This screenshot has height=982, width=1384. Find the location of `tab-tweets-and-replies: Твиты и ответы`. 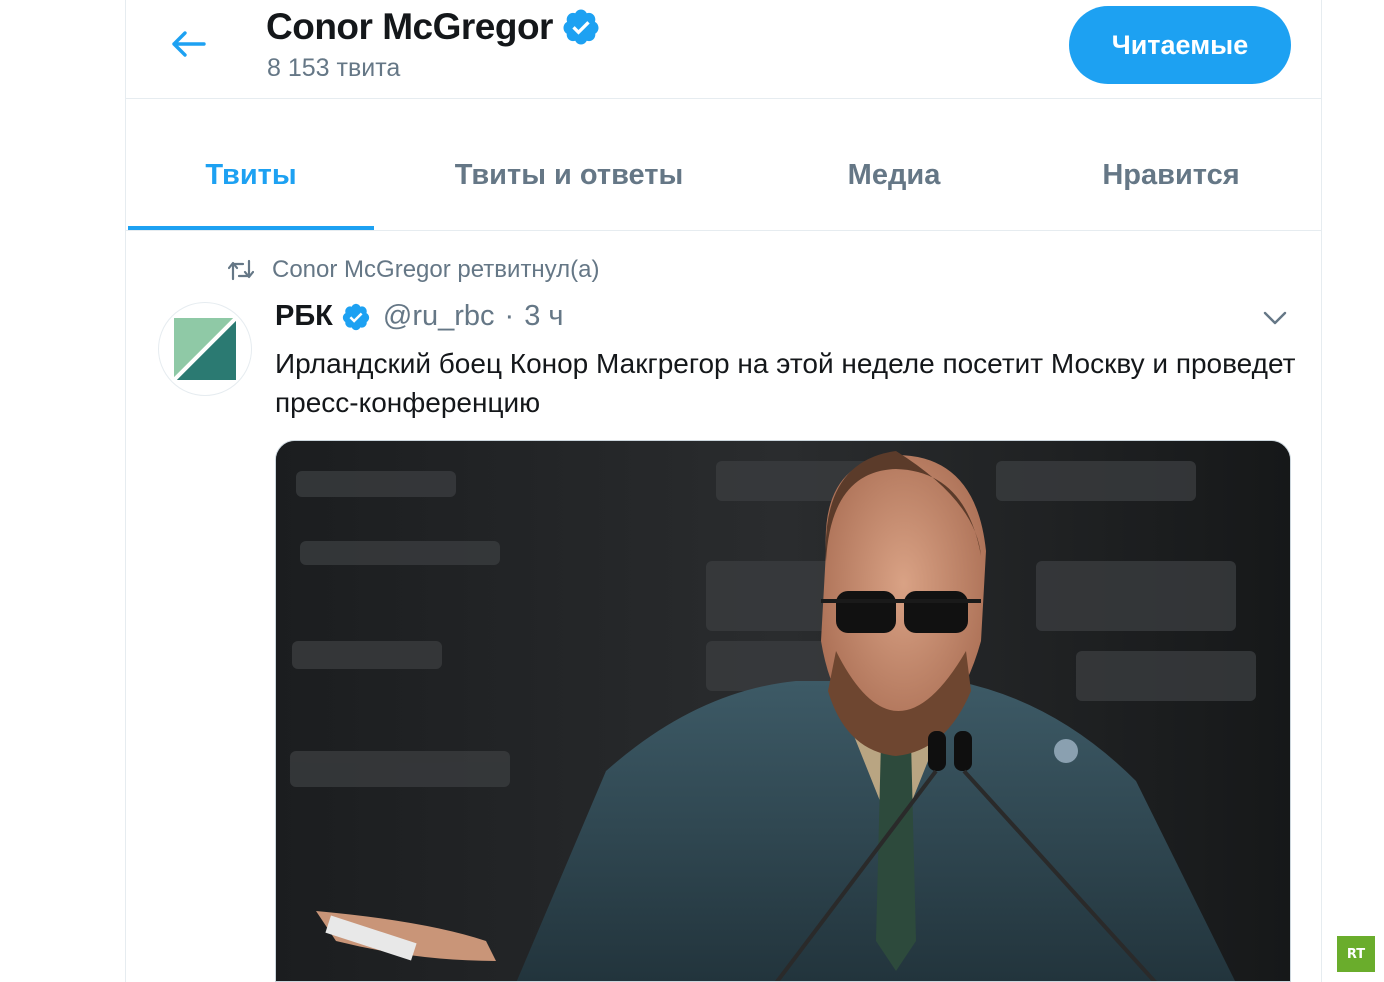

tab-tweets-and-replies: Твиты и ответы is located at coordinates (569, 175).